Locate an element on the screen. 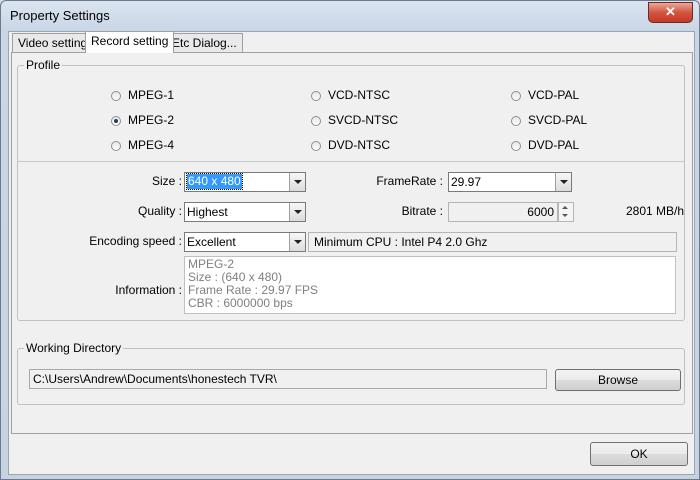 This screenshot has height=480, width=700. arrow-down-icon is located at coordinates (565, 215).